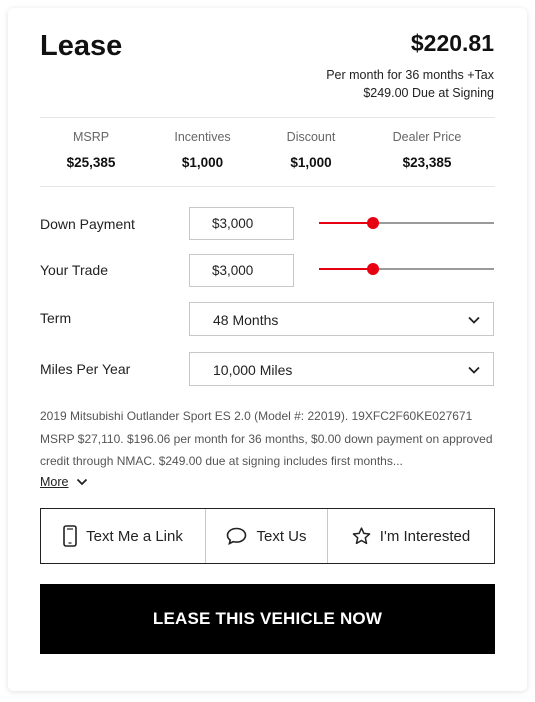 The height and width of the screenshot is (702, 535). What do you see at coordinates (91, 150) in the screenshot?
I see `stat-msrp: MSRP $25,385` at bounding box center [91, 150].